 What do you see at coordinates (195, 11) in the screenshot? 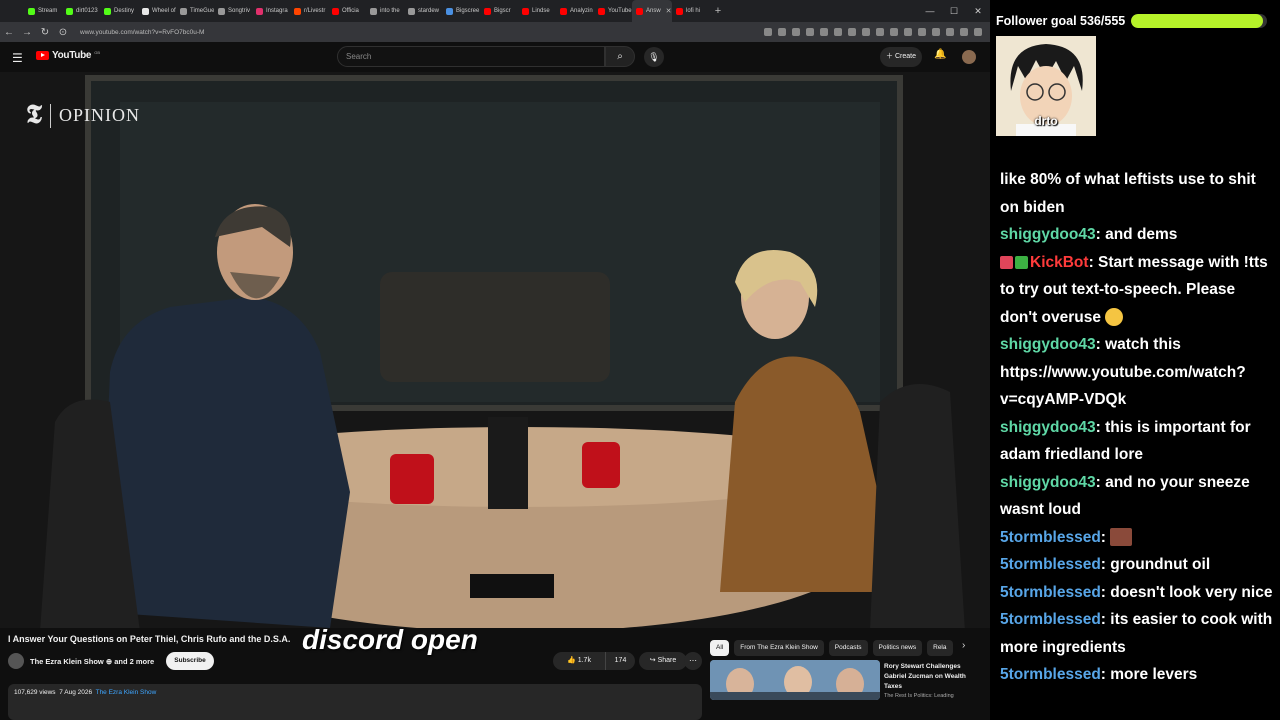
I see `browser-tab: TimeGue` at bounding box center [195, 11].